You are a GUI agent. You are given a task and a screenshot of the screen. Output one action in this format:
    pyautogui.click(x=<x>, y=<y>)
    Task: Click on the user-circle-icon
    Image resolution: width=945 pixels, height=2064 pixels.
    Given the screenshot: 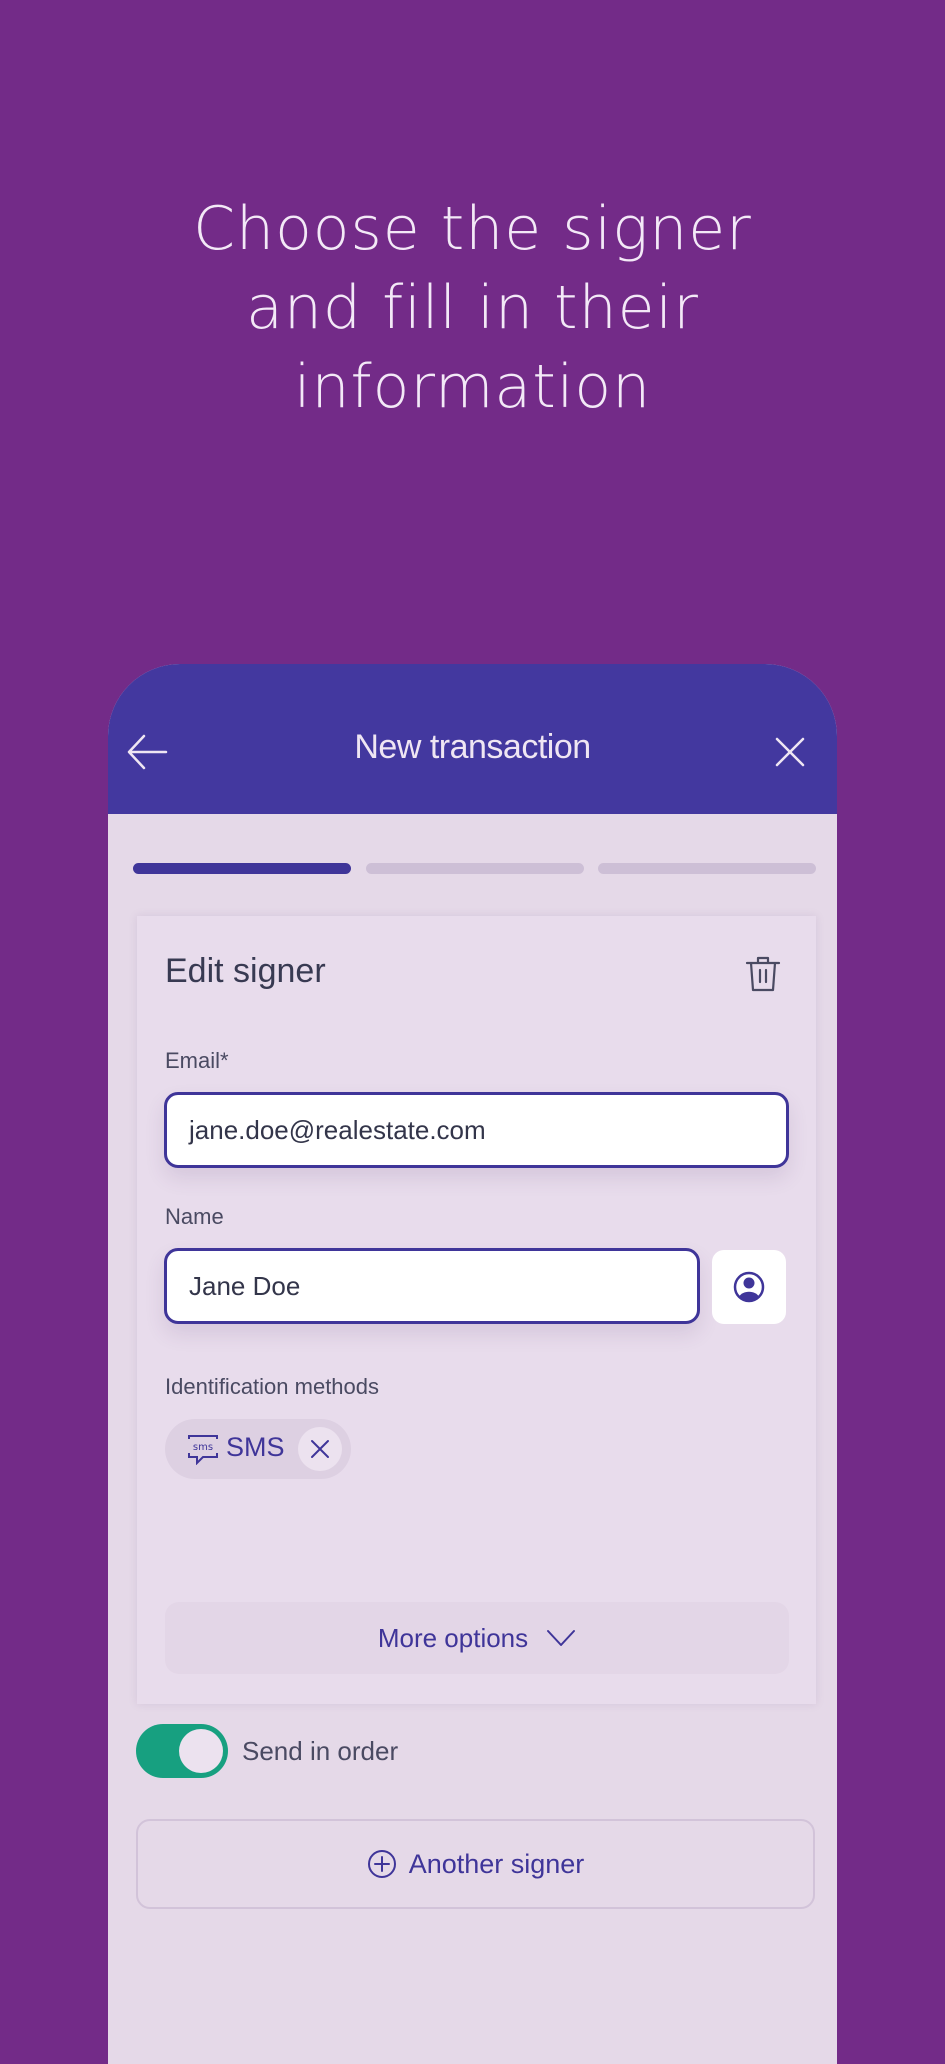 What is the action you would take?
    pyautogui.click(x=749, y=1287)
    